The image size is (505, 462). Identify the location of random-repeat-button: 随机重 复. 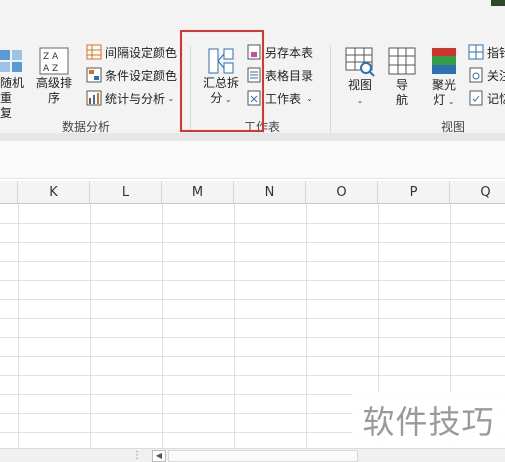
(15, 83).